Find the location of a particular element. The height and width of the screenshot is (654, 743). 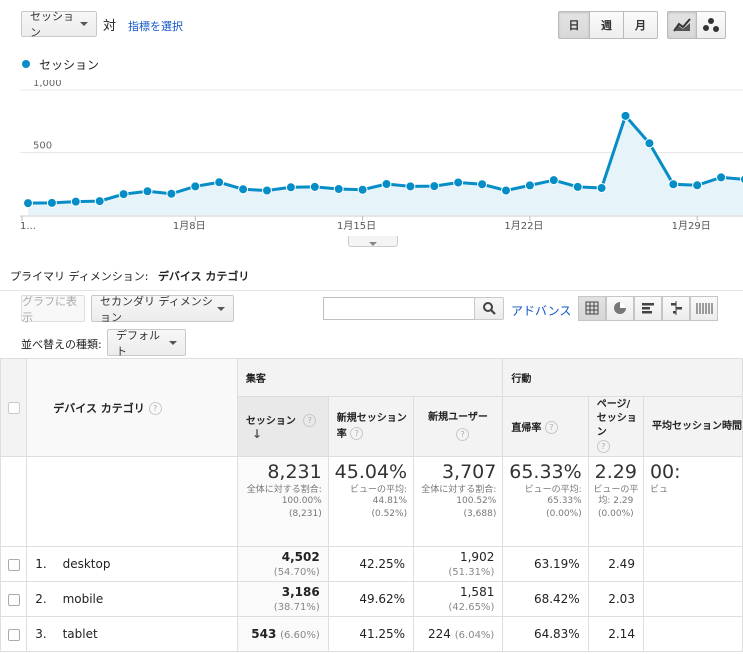

search-button is located at coordinates (489, 308).